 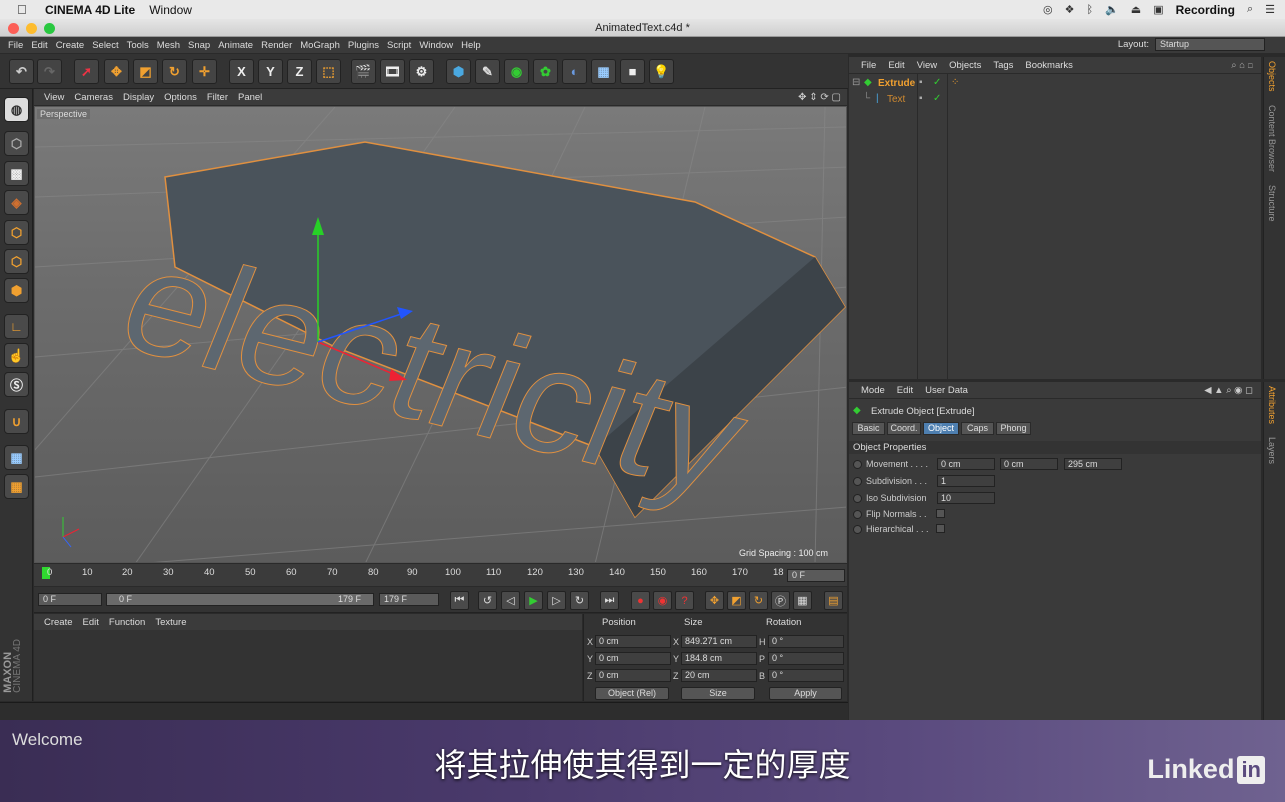 What do you see at coordinates (1013, 428) in the screenshot?
I see `tab-phong: Phong` at bounding box center [1013, 428].